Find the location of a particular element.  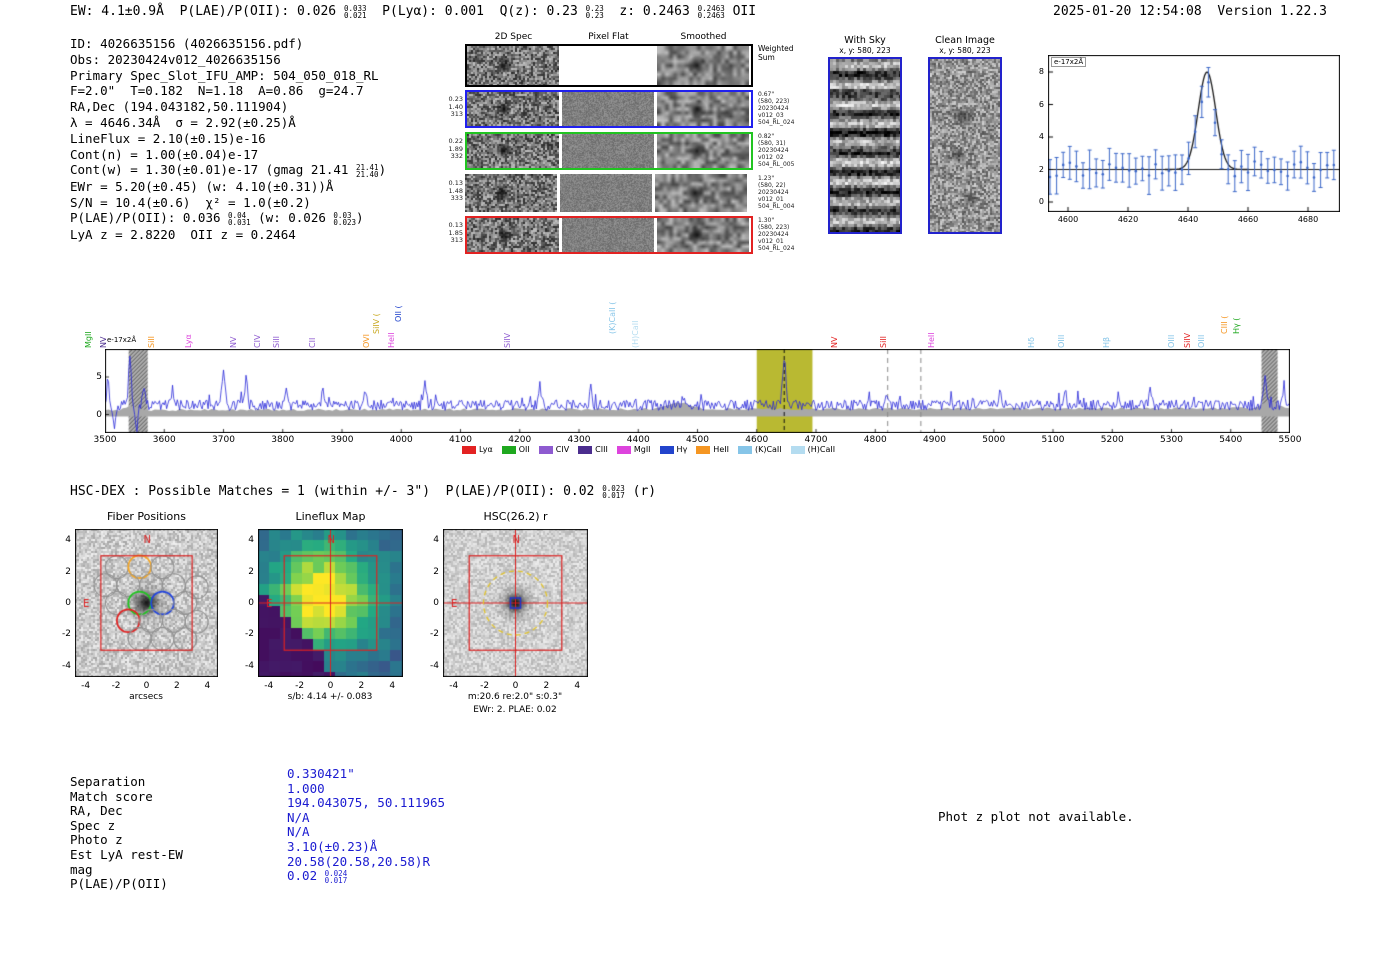

header-timestamp-version: 2025-01-20 12:54:08 Version 1.22.3 is located at coordinates (1190, 11).